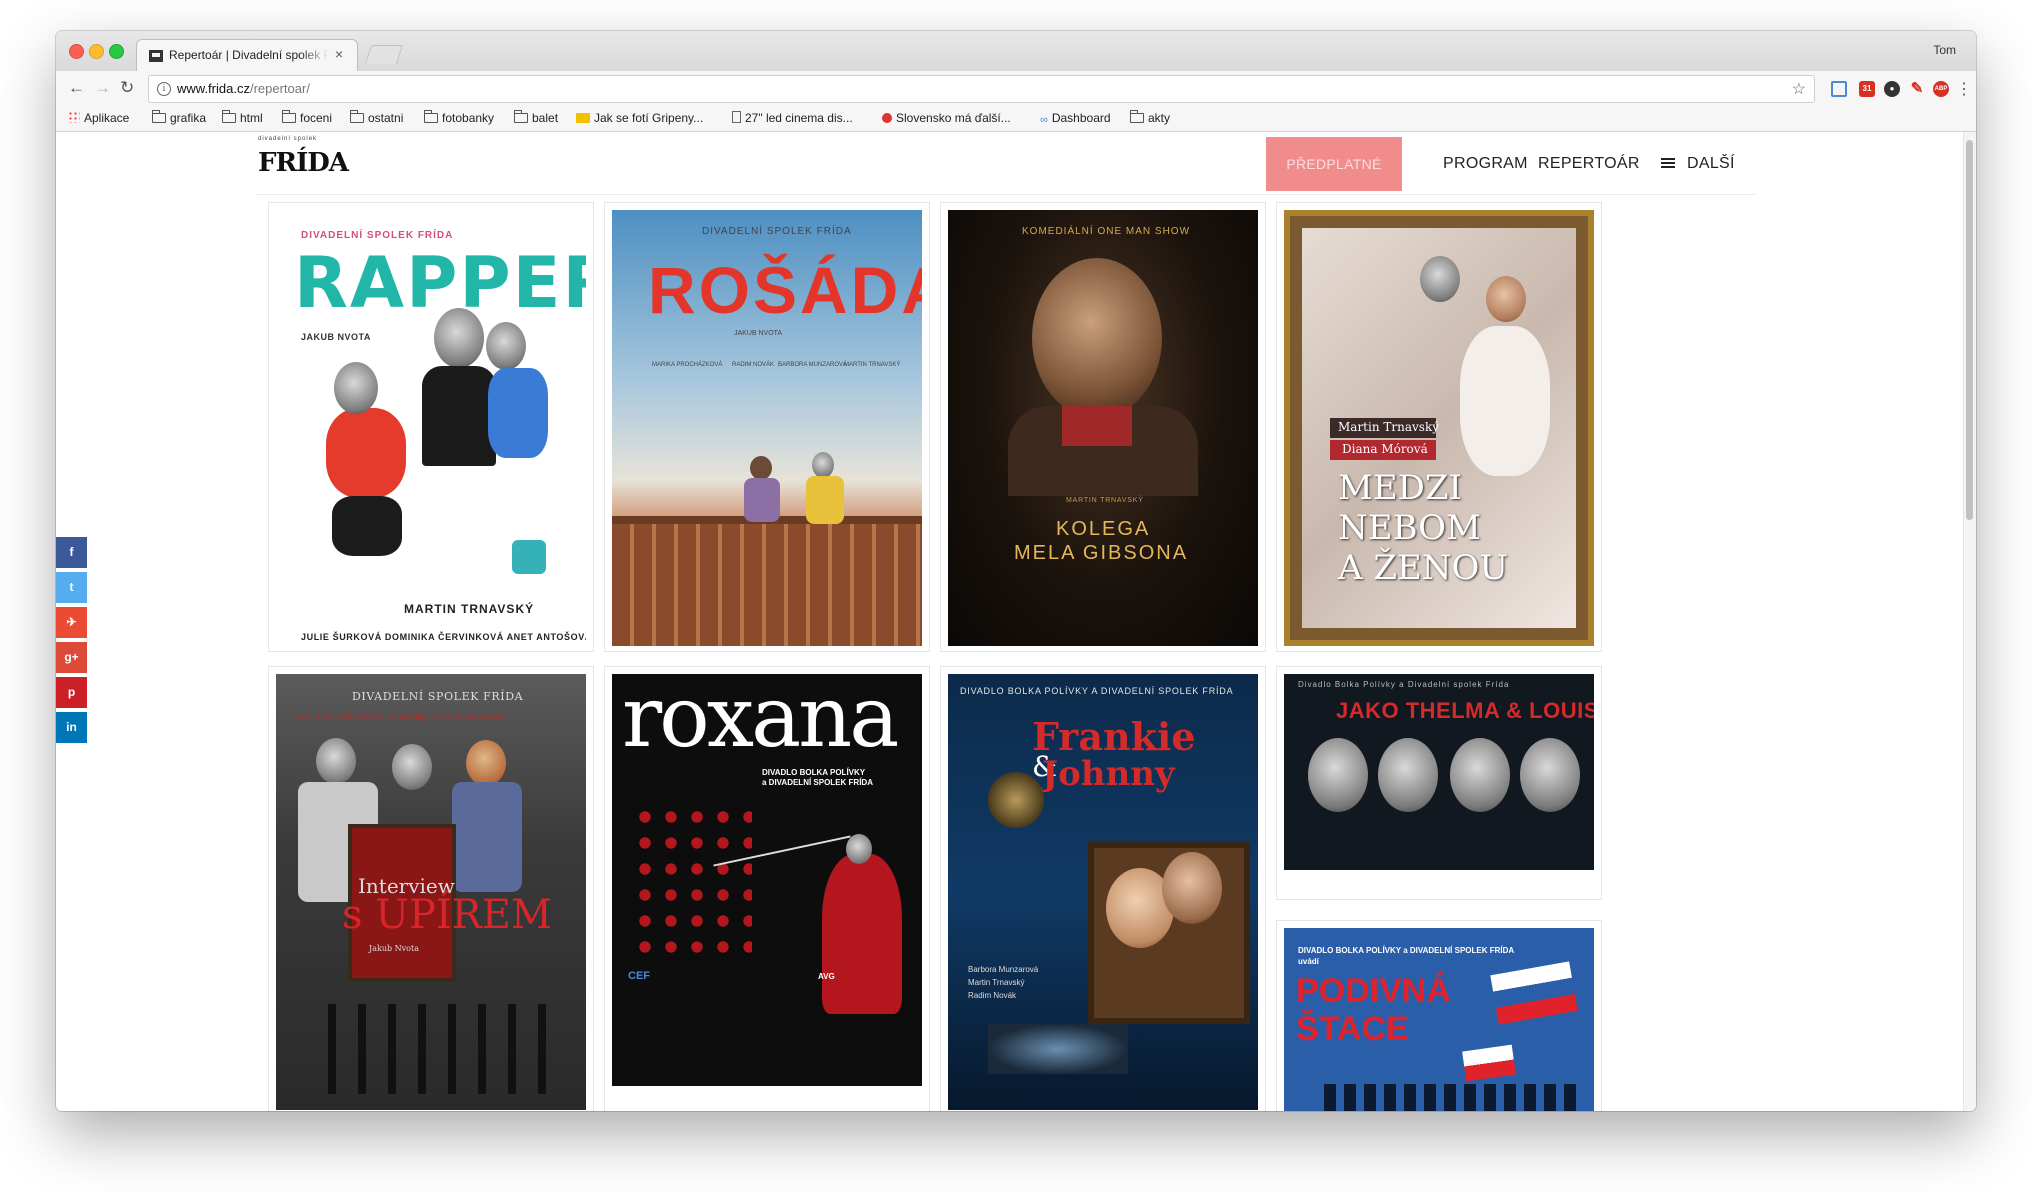  Describe the element at coordinates (1839, 89) in the screenshot. I see `cast-extension-icon` at that location.